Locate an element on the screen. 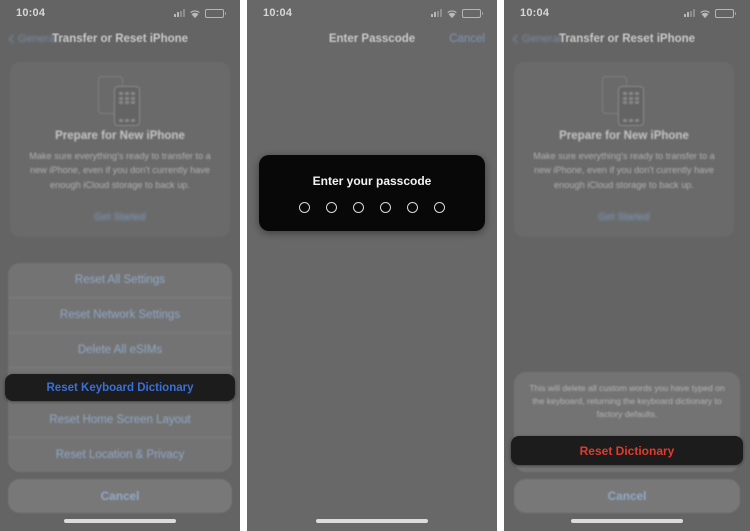 The image size is (750, 531). passcode-prompt-dialog: Enter your passcode is located at coordinates (372, 193).